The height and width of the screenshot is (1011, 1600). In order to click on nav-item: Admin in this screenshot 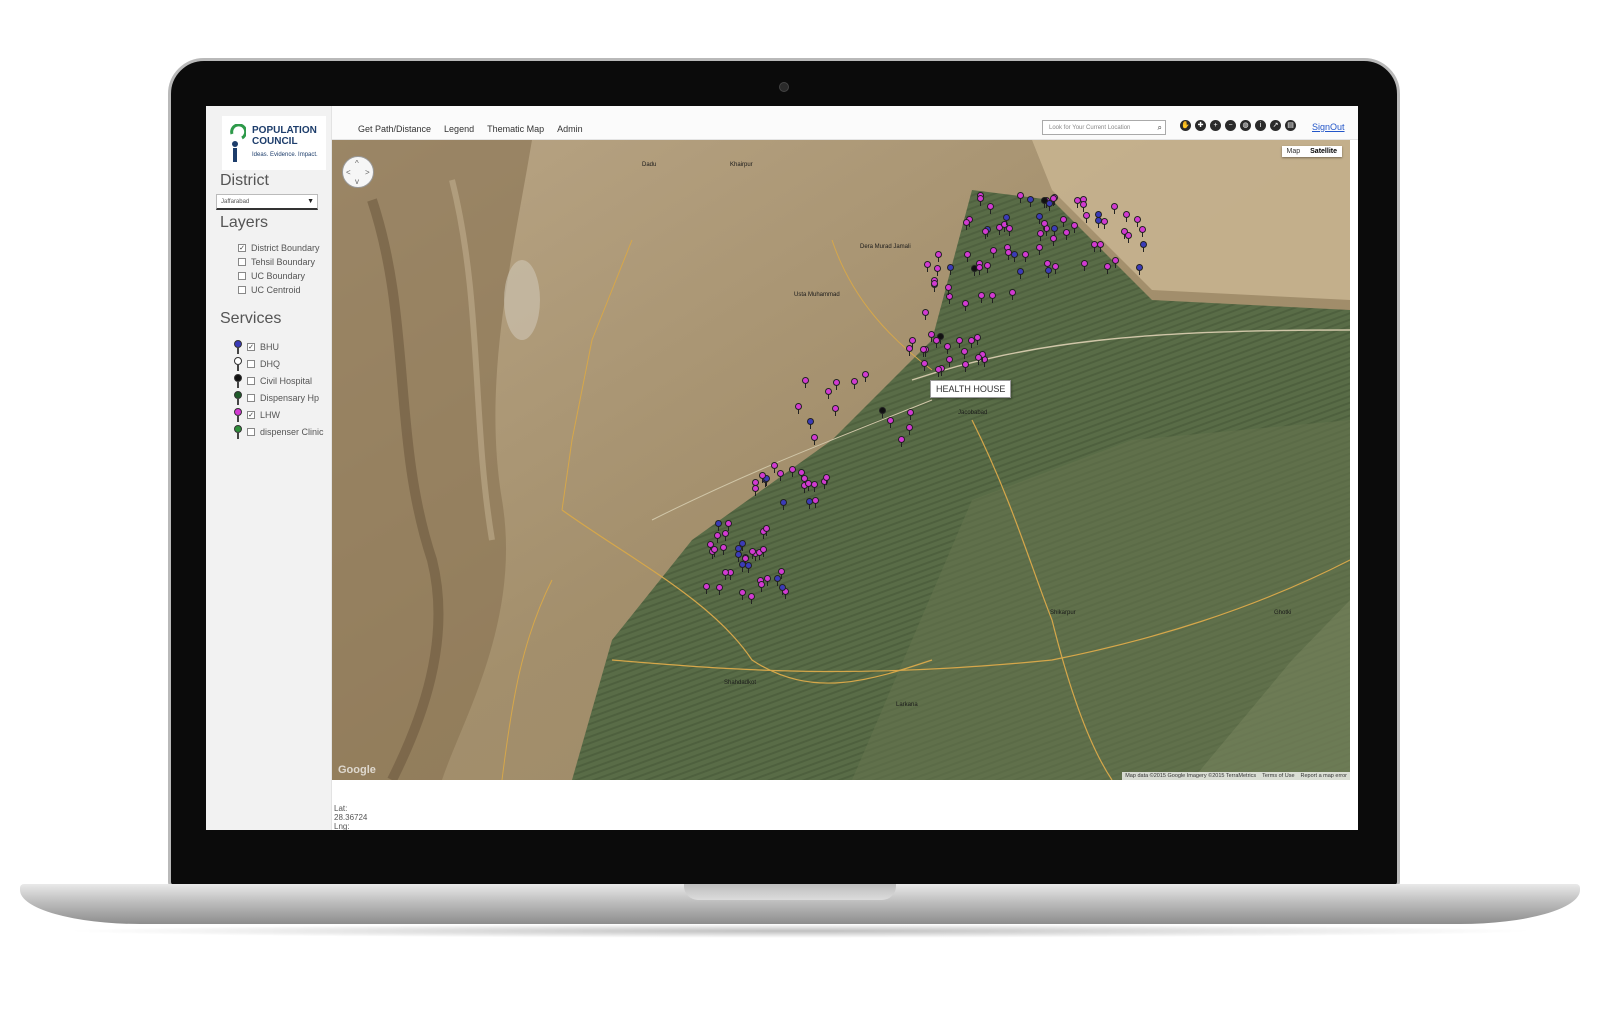, I will do `click(570, 129)`.